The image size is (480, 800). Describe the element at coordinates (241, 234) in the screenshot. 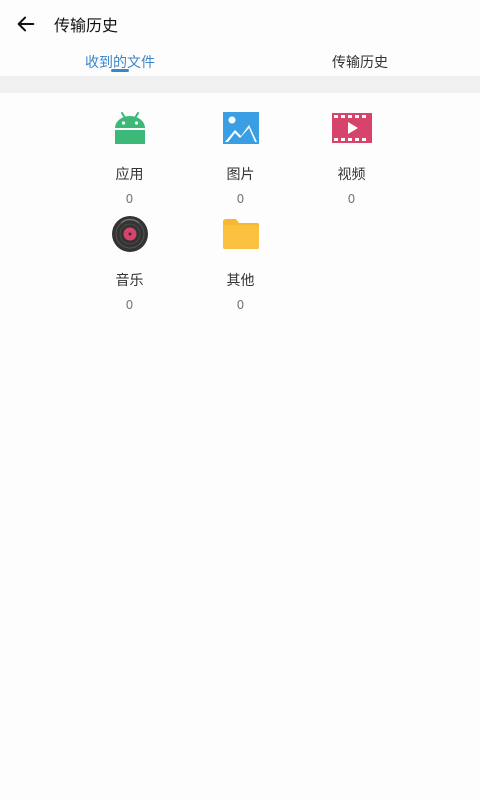

I see `folder-icon` at that location.